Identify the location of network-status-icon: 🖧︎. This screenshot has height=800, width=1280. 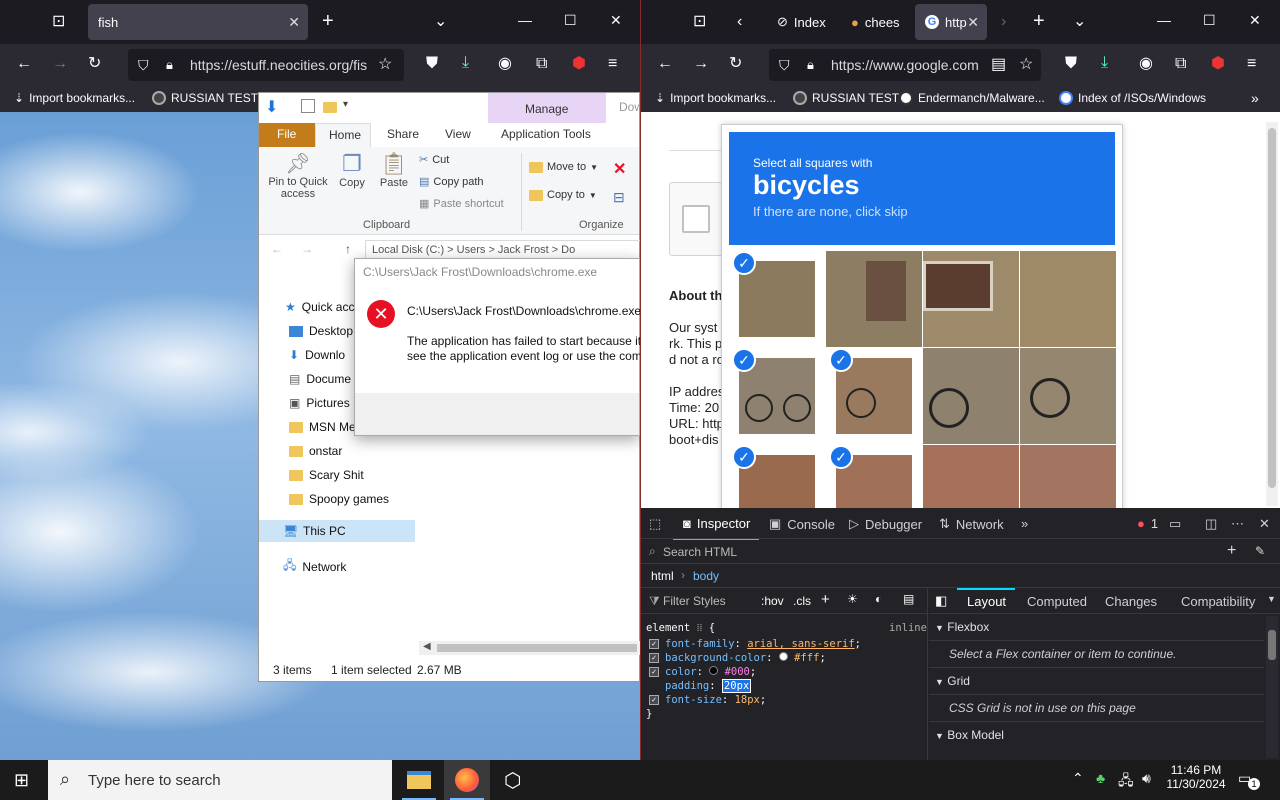
(1126, 782).